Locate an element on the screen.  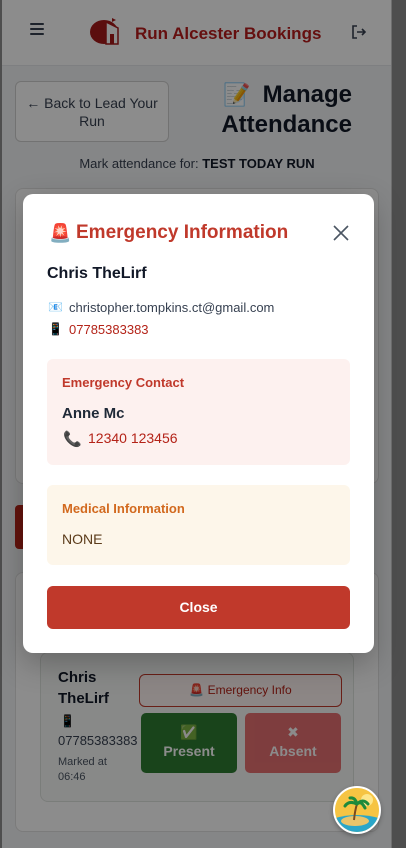
emergency-contact-heading: Emergency Contact is located at coordinates (123, 382).